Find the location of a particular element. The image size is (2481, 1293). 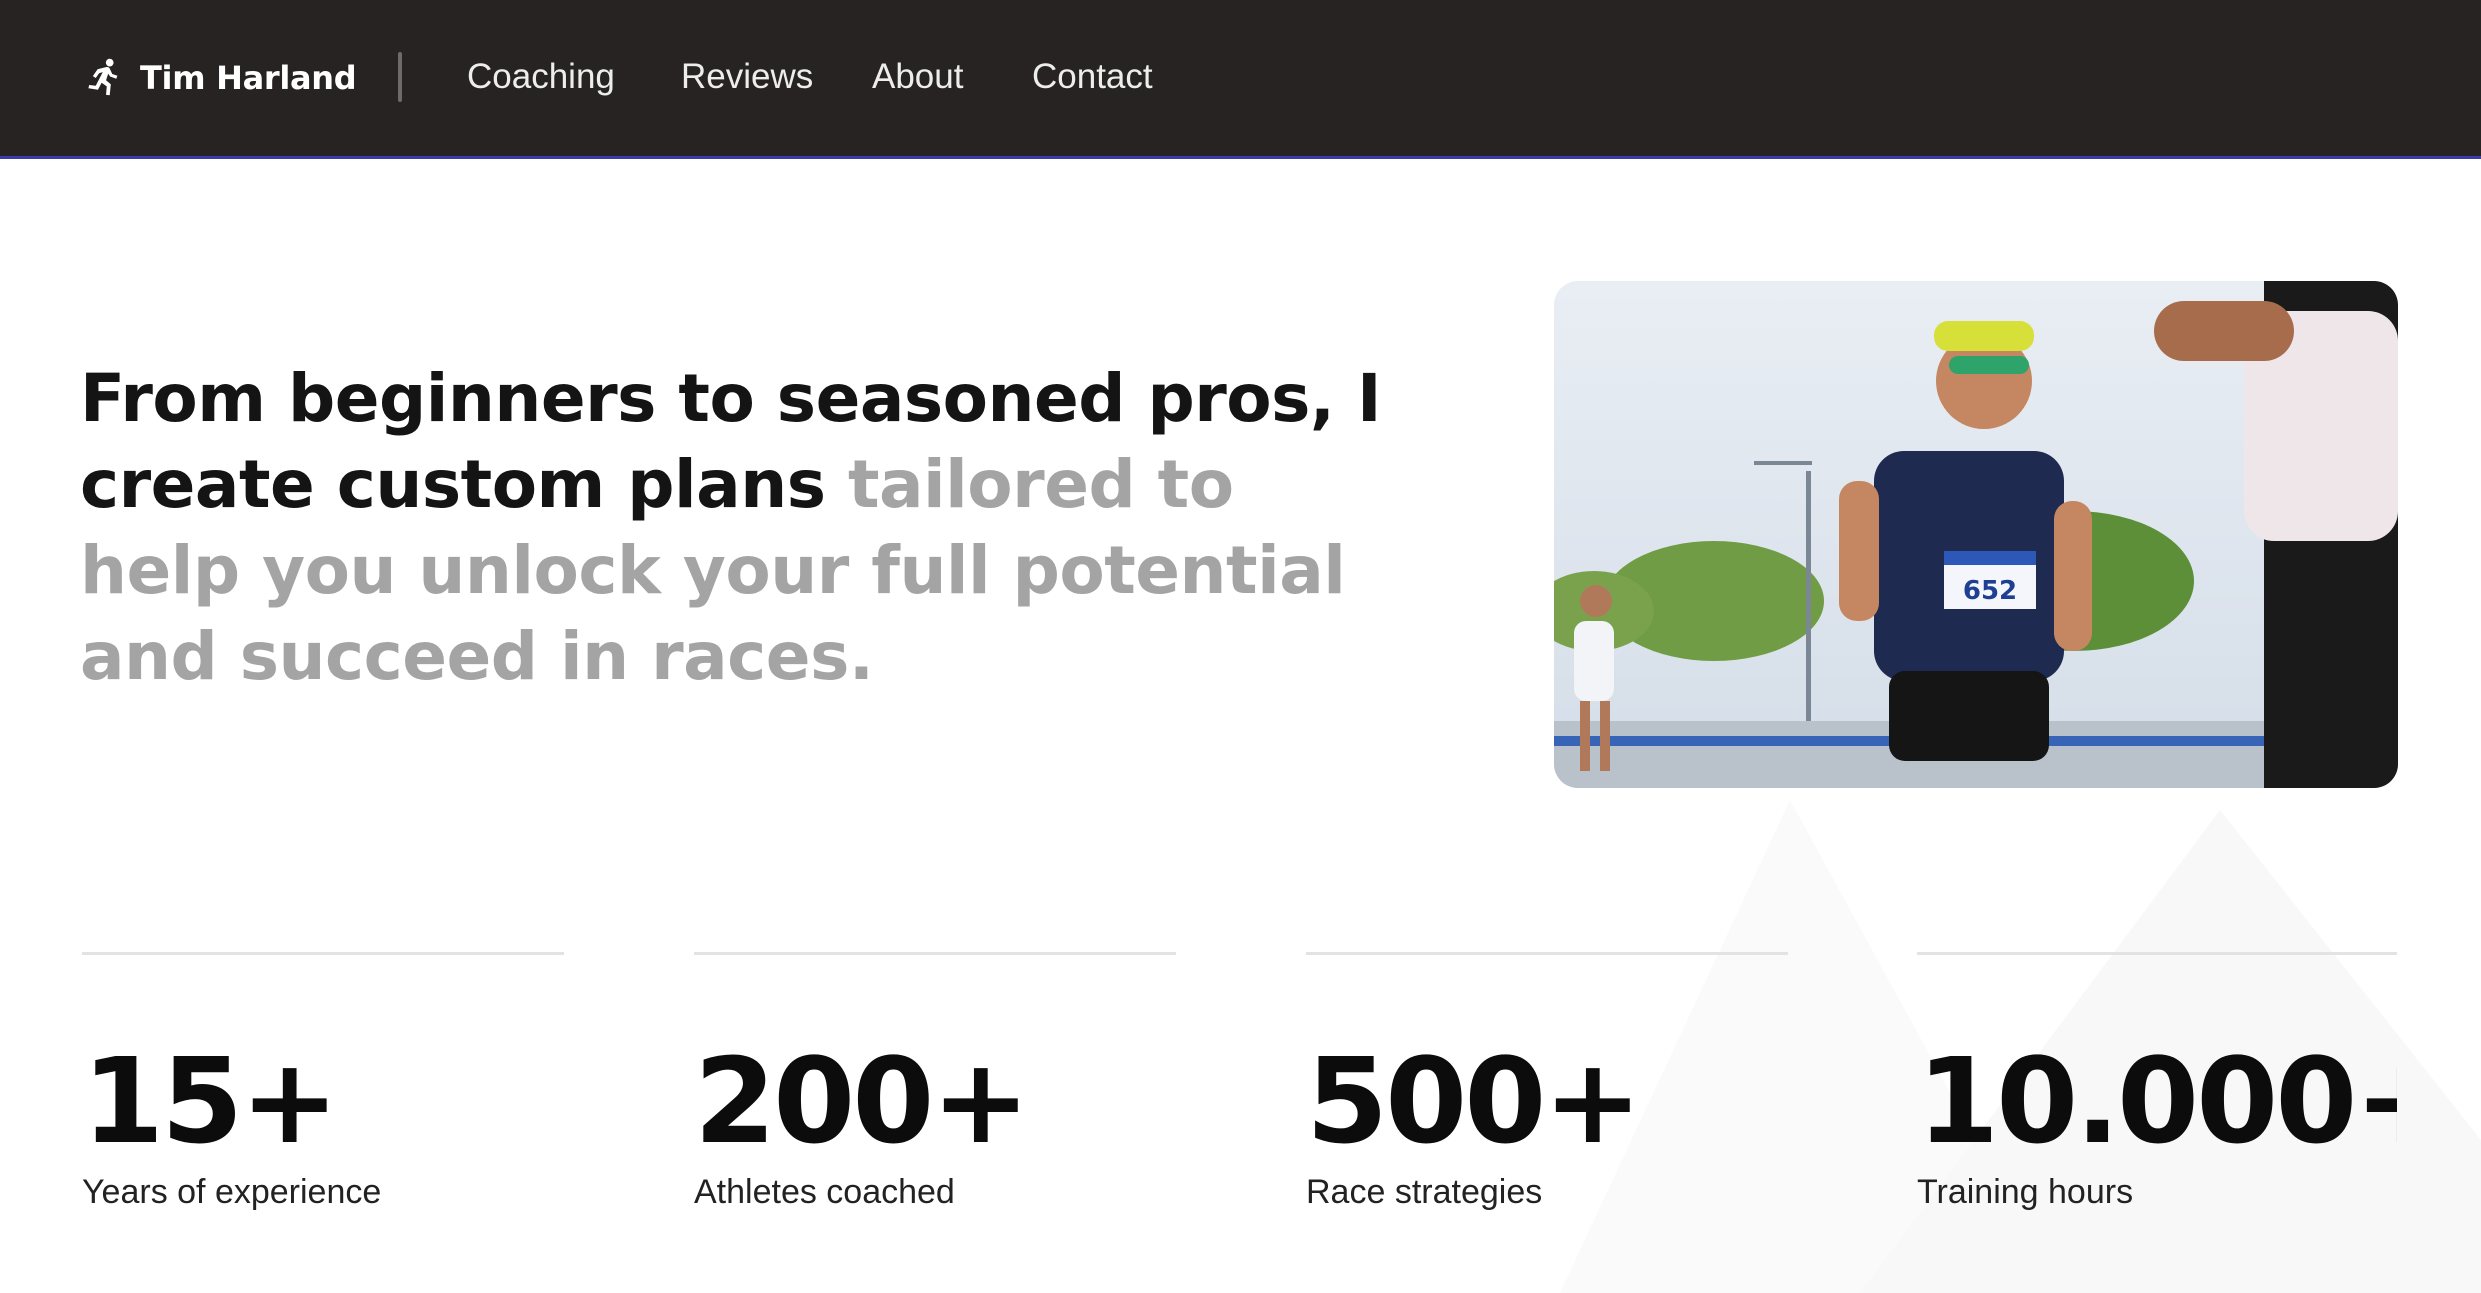

nav-link-reviews: Reviews is located at coordinates (747, 77).